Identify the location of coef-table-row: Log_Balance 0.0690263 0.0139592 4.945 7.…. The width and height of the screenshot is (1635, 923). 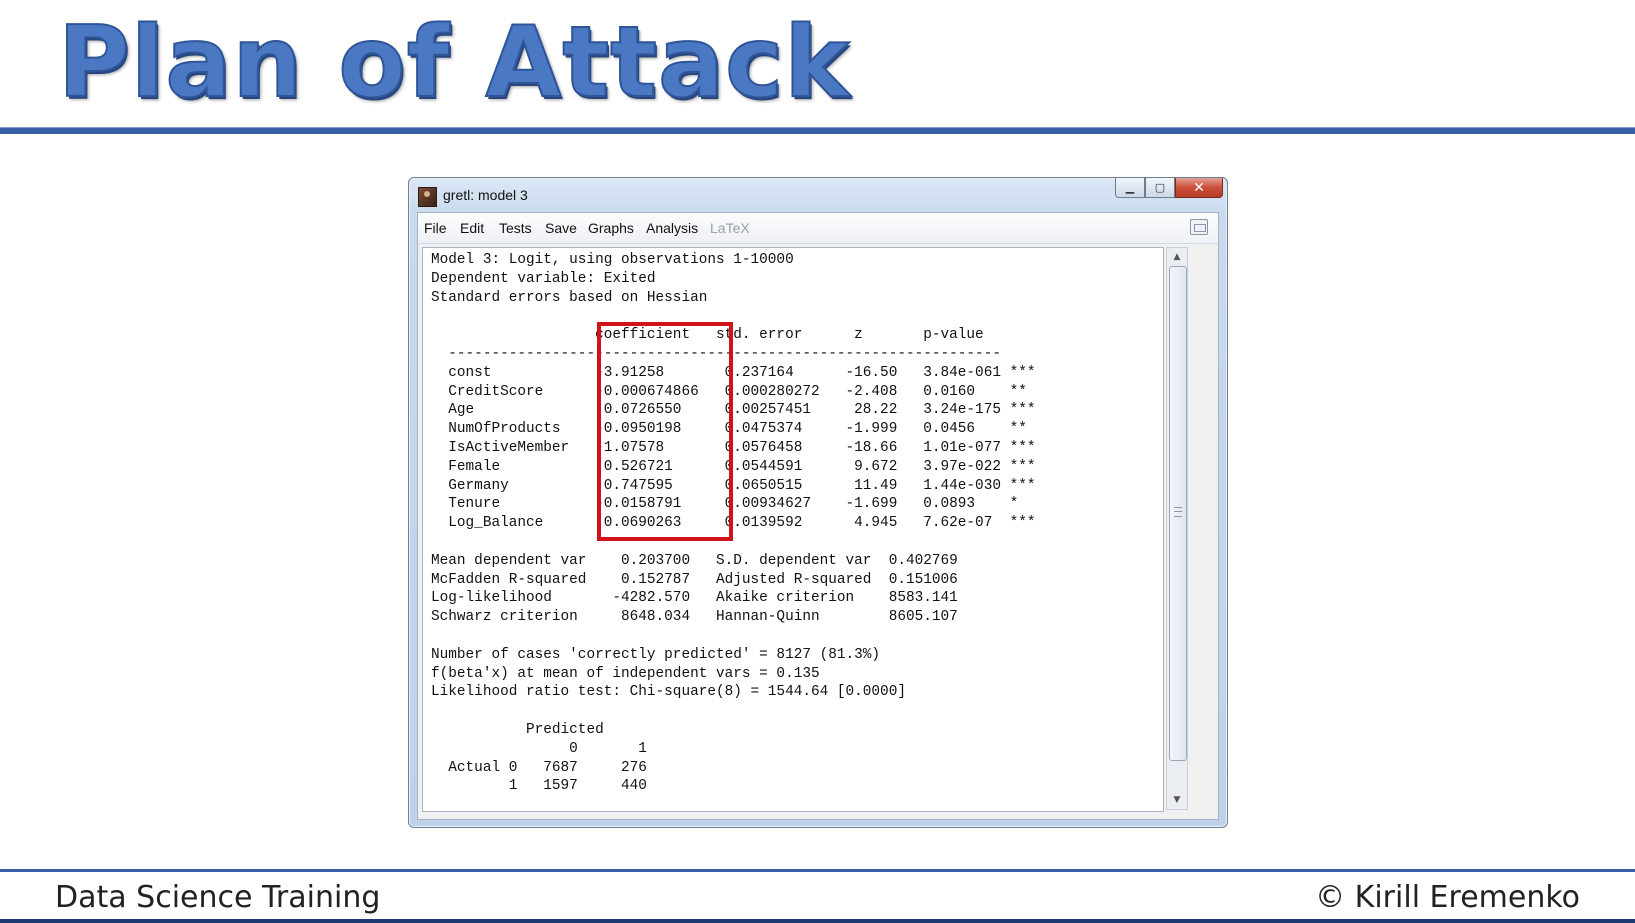
(733, 523).